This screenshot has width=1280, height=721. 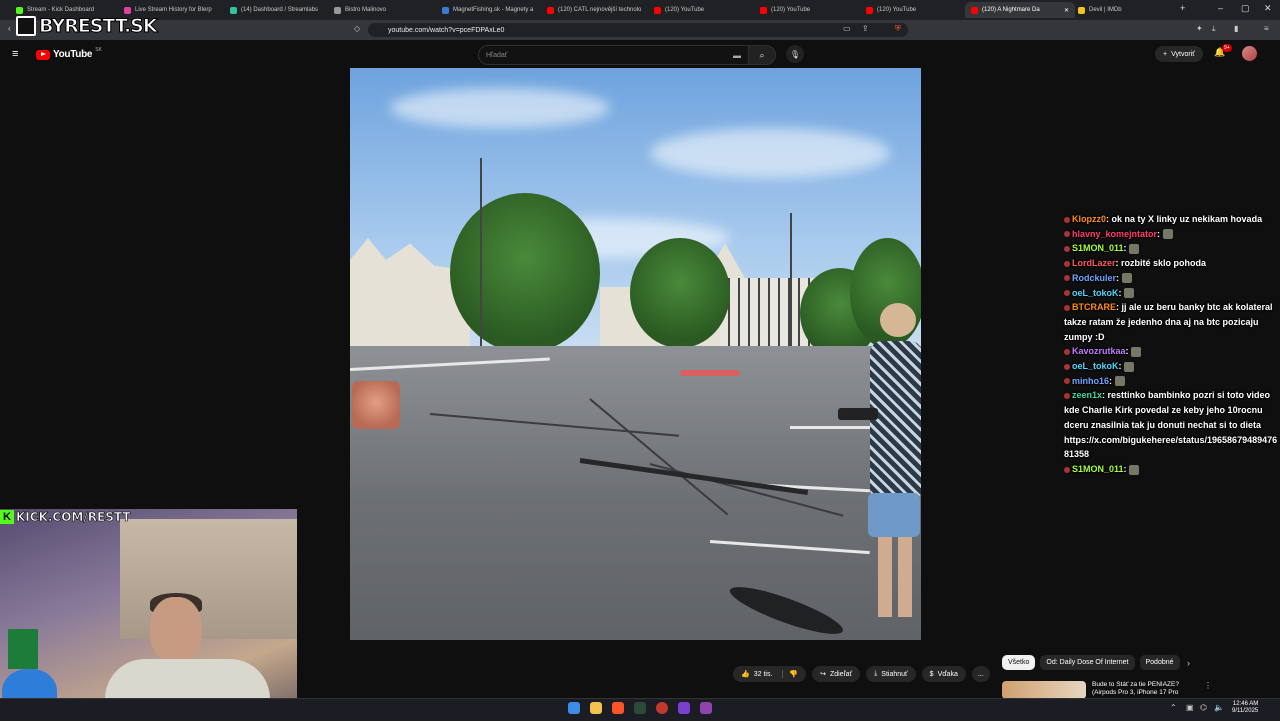 What do you see at coordinates (1123, 10) in the screenshot?
I see `browser-tab: Devil | IMDb` at bounding box center [1123, 10].